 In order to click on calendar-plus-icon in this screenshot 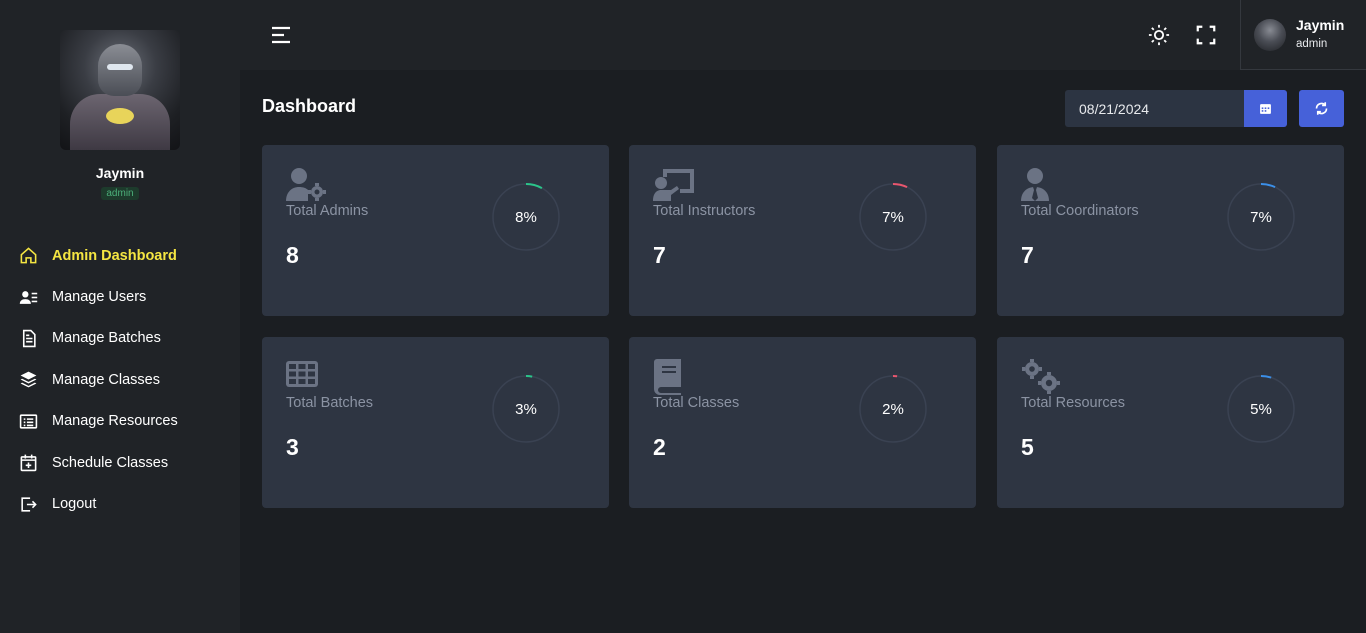, I will do `click(28, 463)`.